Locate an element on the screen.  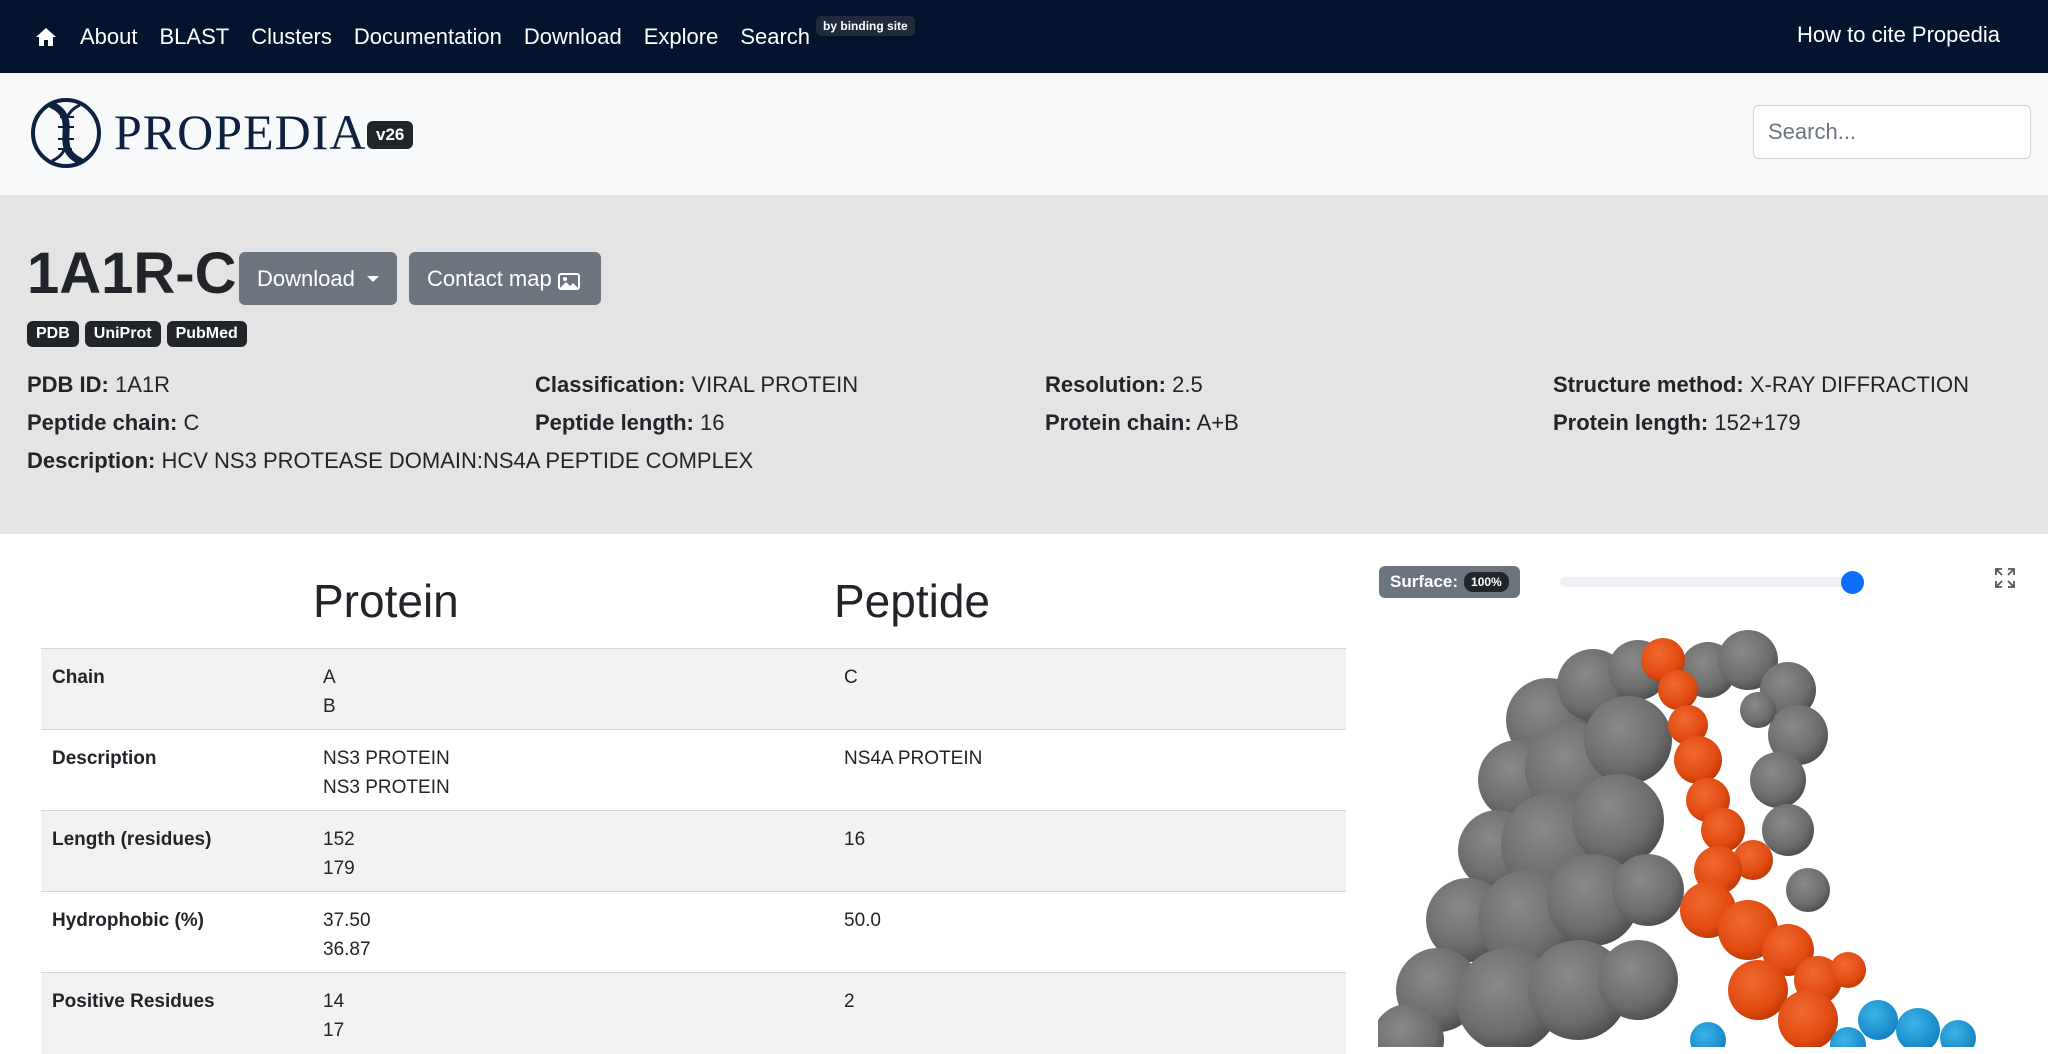
field-structure-method: Structure method: X-RAY DIFFRACTION is located at coordinates (1761, 385).